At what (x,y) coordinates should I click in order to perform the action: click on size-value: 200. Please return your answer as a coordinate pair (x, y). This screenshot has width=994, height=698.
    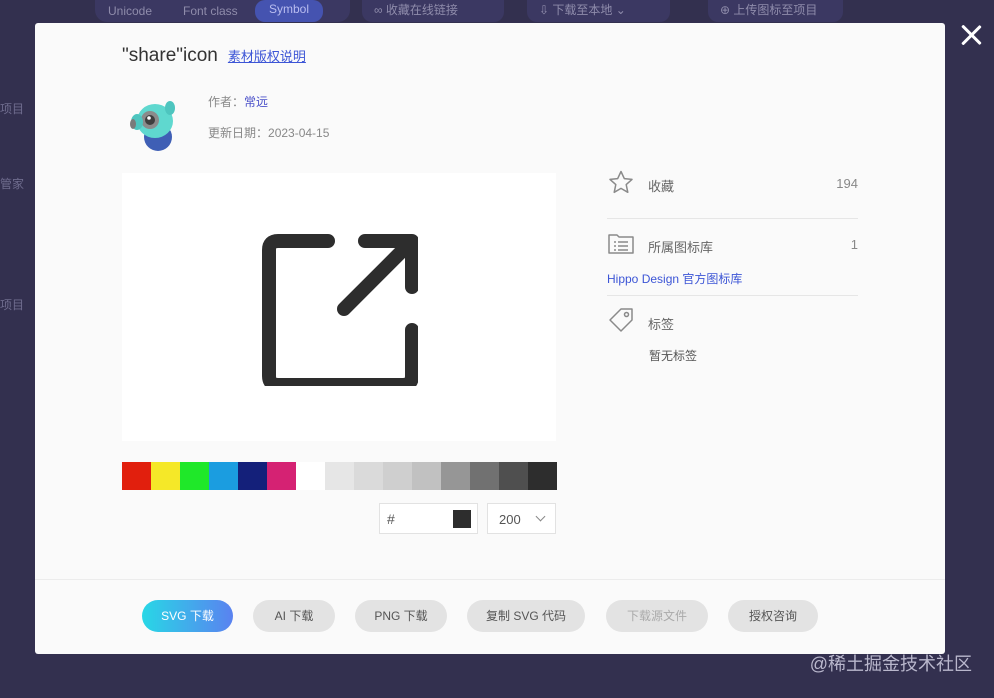
    Looking at the image, I should click on (510, 519).